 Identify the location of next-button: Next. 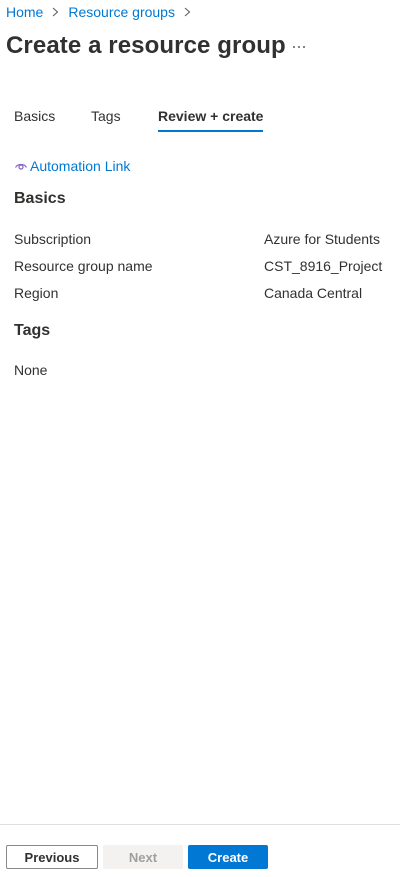
(143, 857).